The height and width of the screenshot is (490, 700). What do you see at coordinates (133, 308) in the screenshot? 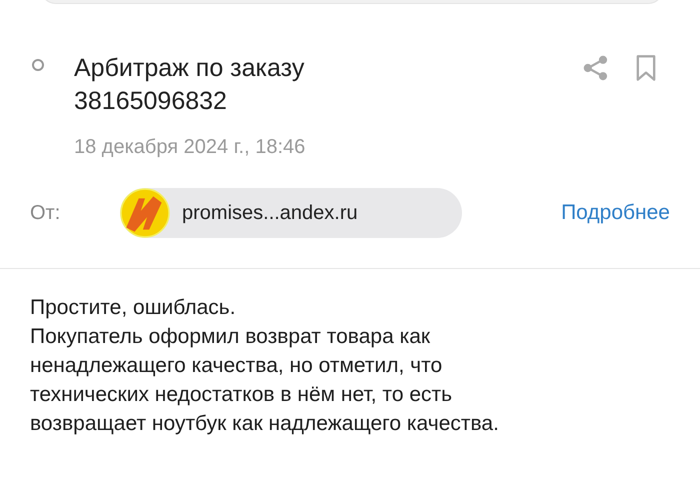
I see `body-paragraph: Простите, ошиблась.` at bounding box center [133, 308].